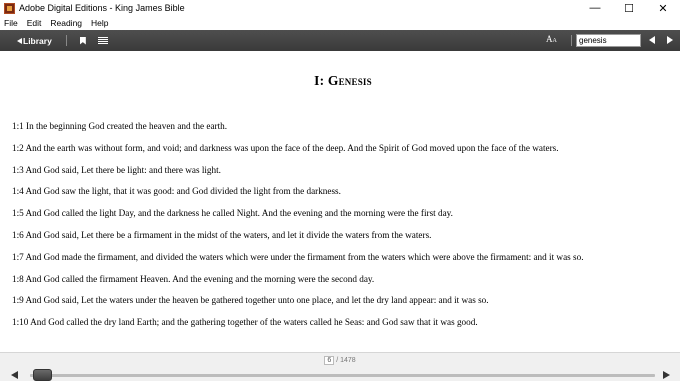 This screenshot has width=680, height=381. I want to click on table-of-contents-icon, so click(102, 40).